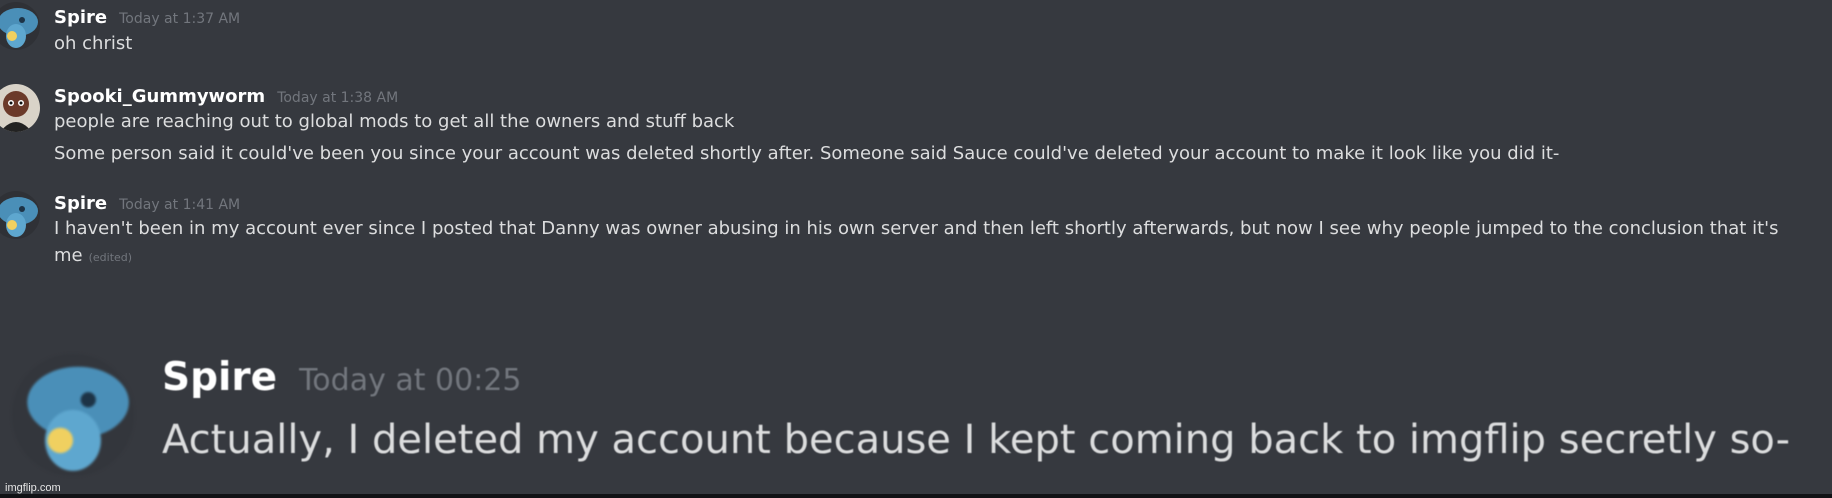 The width and height of the screenshot is (1832, 498). I want to click on imgflip-watermark: imgflip.com, so click(33, 488).